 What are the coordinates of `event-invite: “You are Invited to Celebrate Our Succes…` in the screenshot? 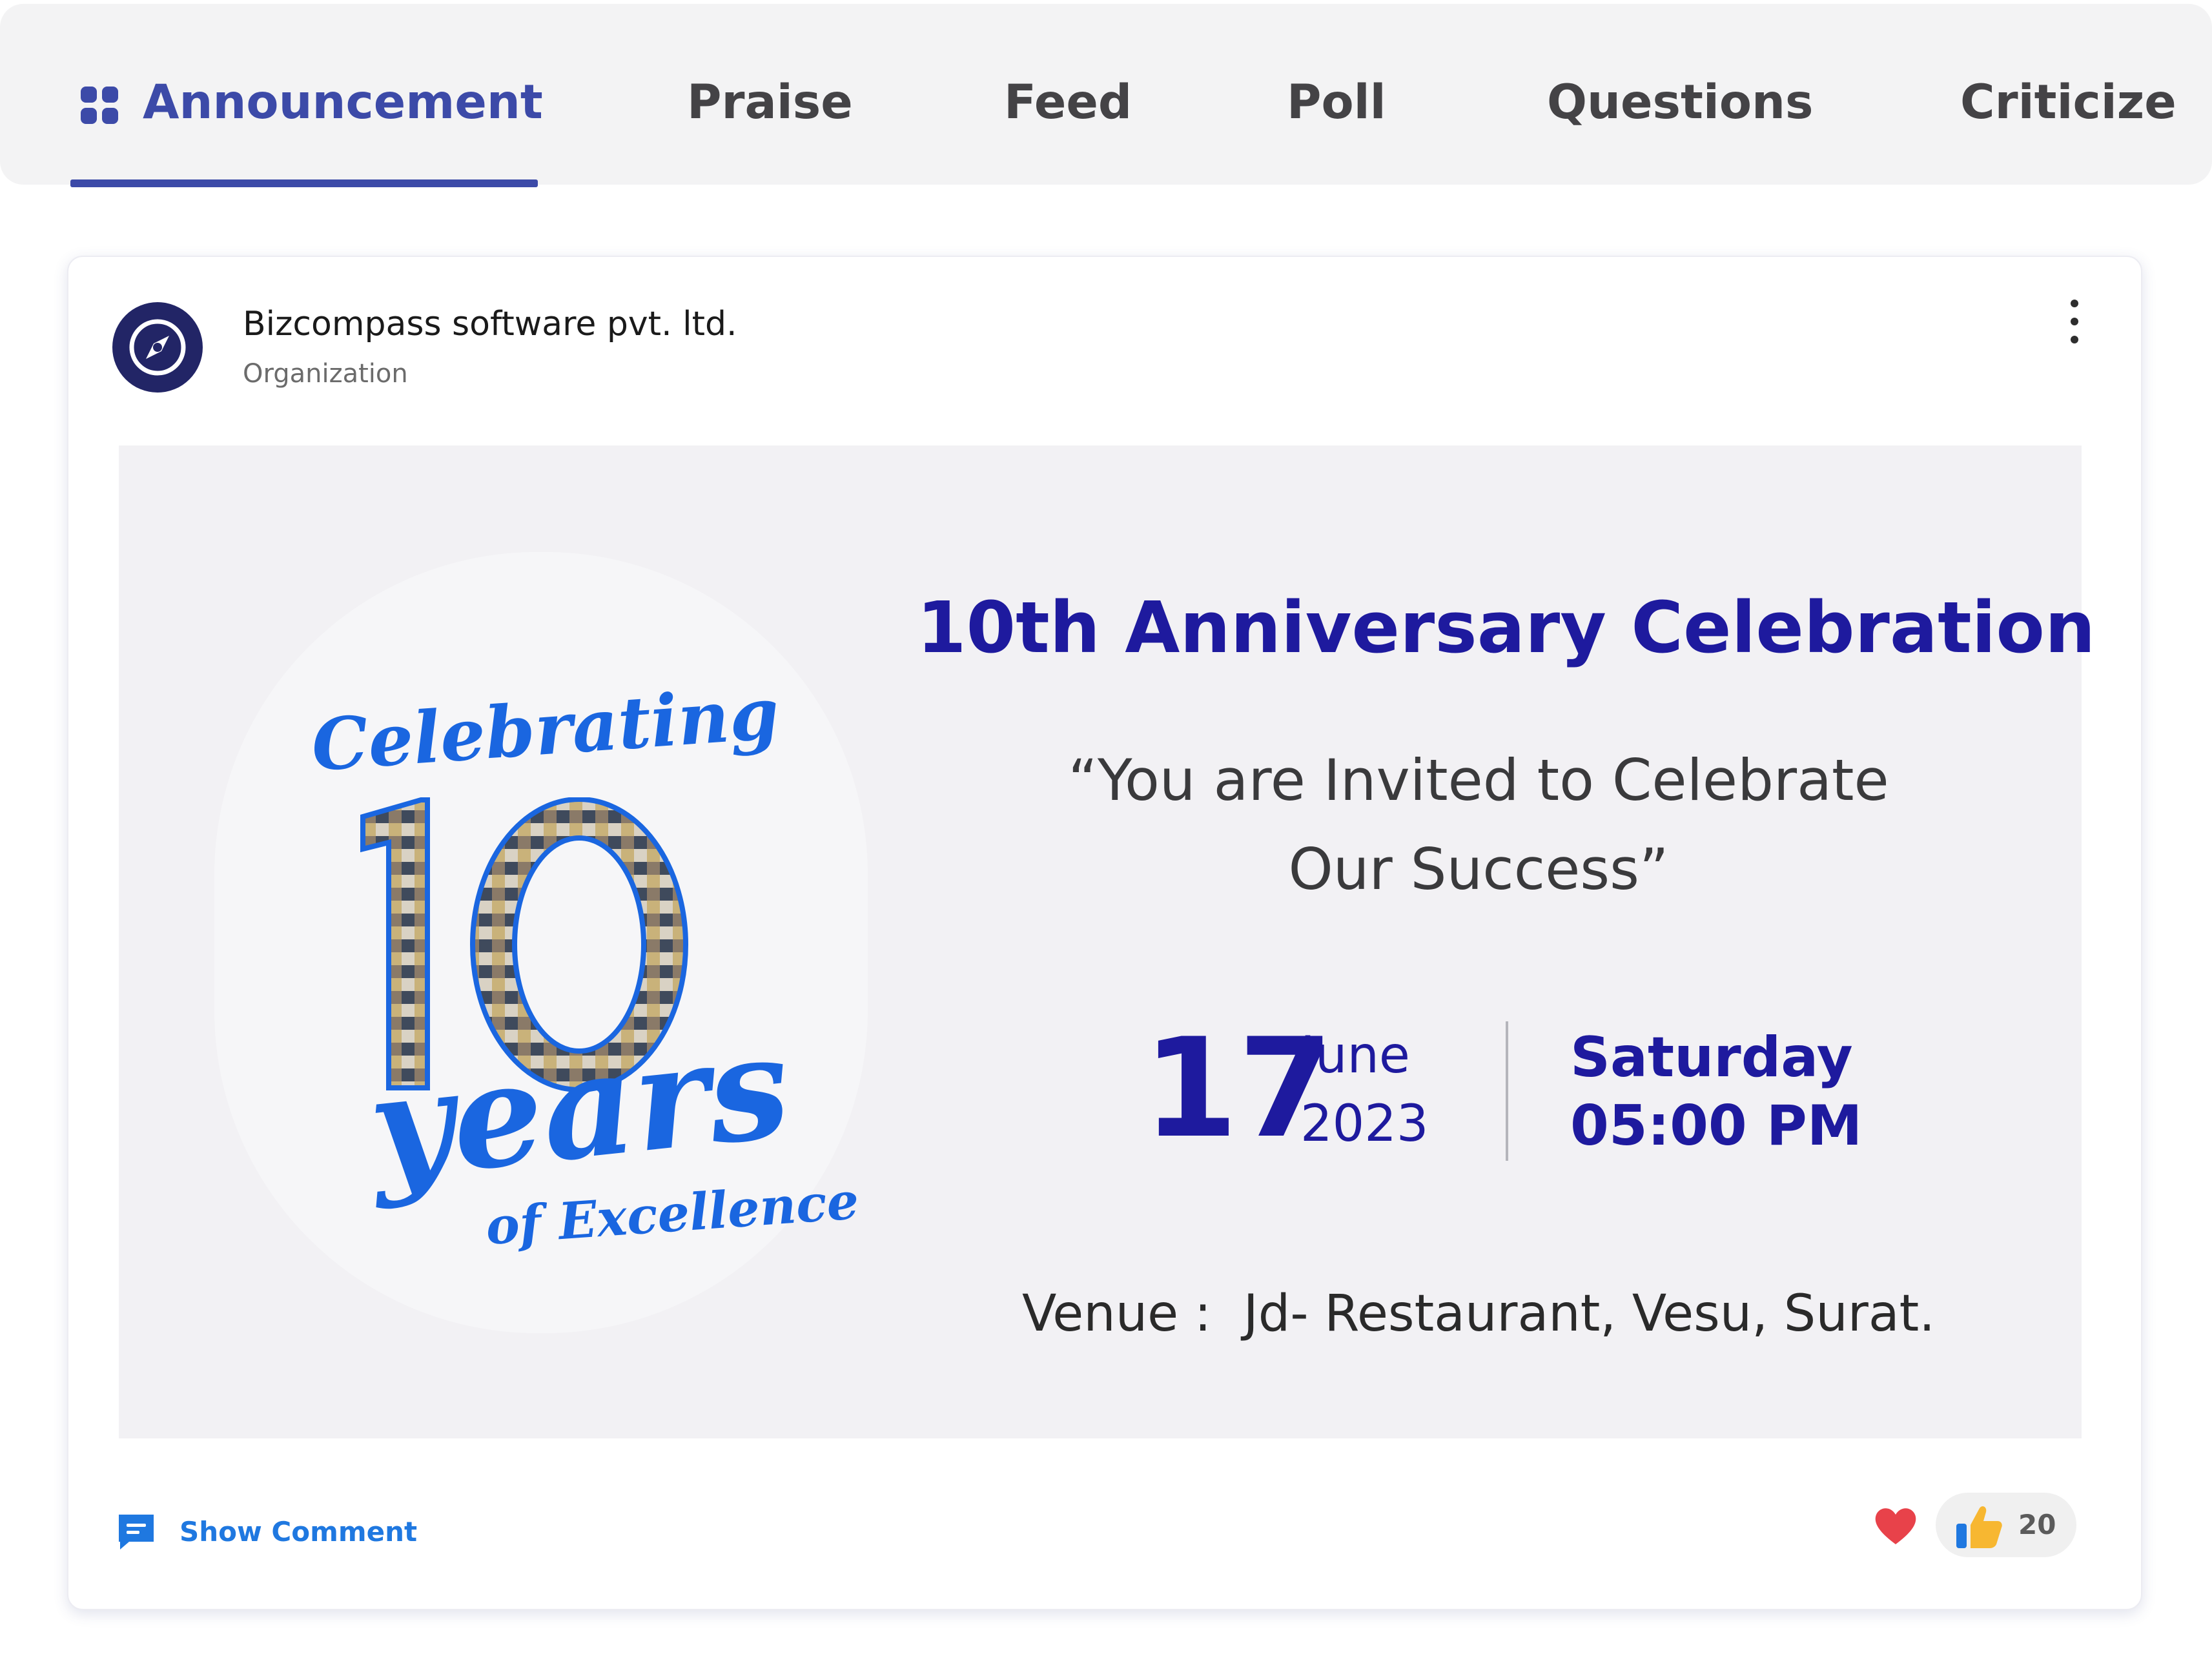 It's located at (1478, 825).